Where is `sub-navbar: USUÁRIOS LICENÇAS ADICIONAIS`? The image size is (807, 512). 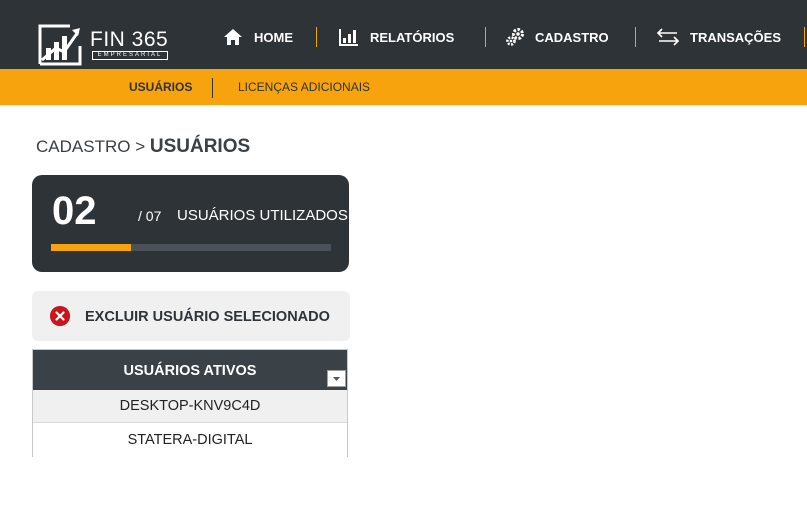
sub-navbar: USUÁRIOS LICENÇAS ADICIONAIS is located at coordinates (403, 87).